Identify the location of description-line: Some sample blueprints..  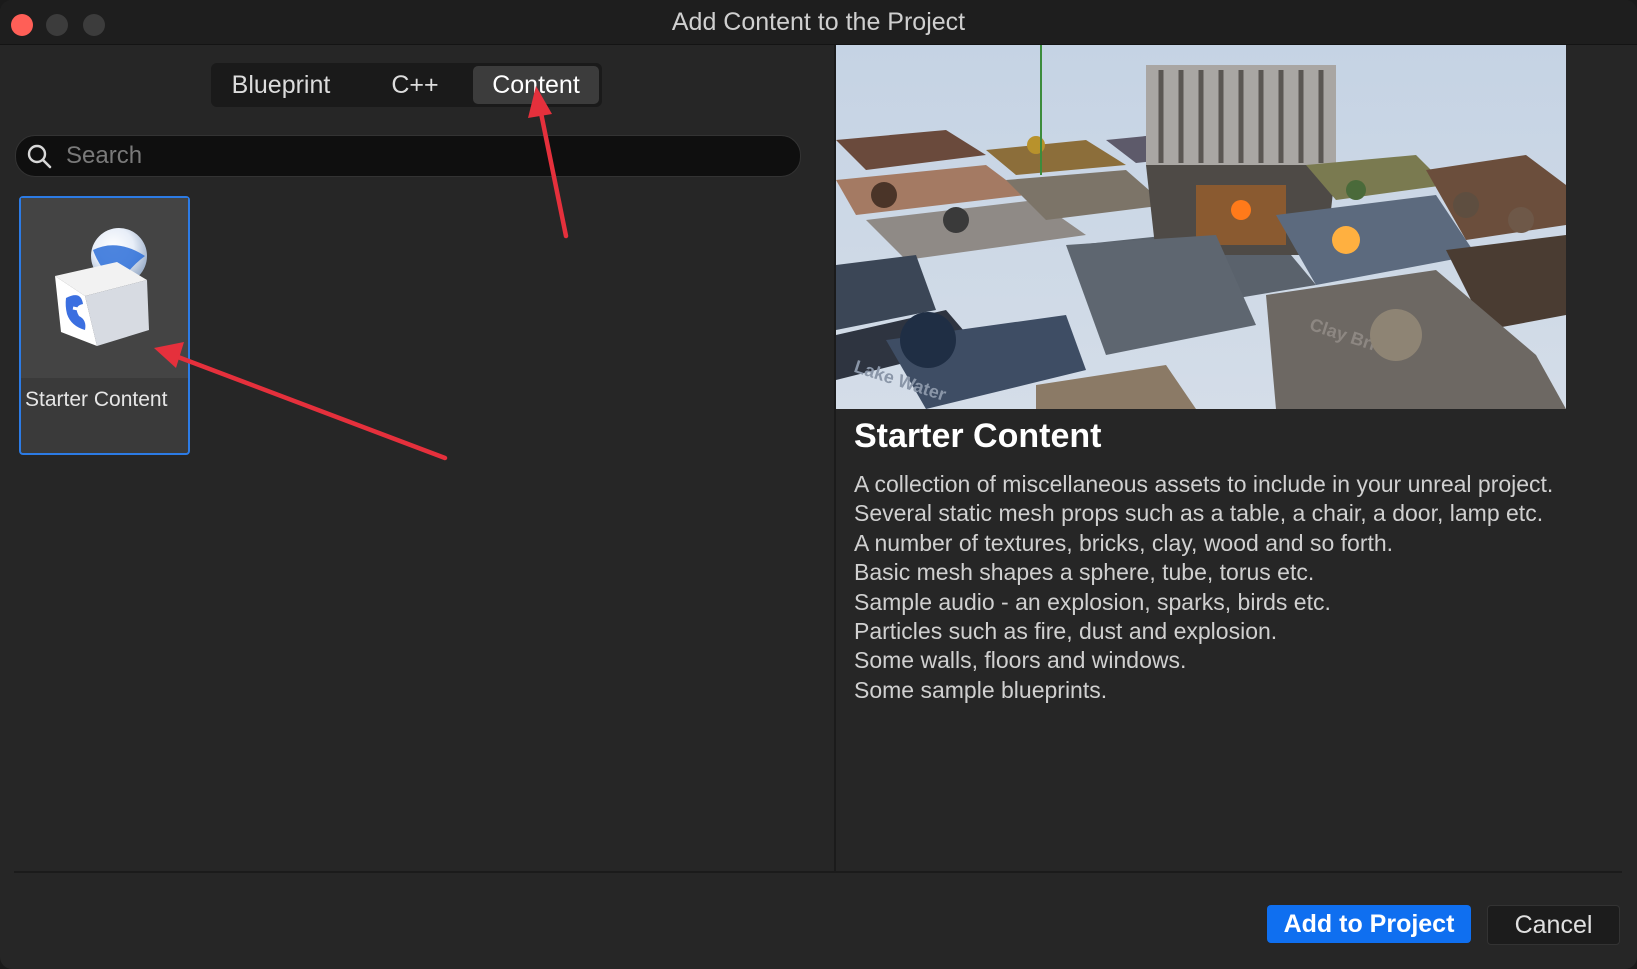
(981, 689).